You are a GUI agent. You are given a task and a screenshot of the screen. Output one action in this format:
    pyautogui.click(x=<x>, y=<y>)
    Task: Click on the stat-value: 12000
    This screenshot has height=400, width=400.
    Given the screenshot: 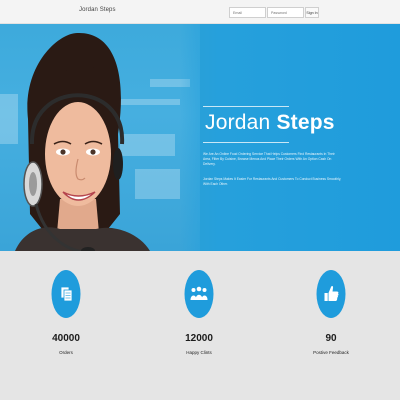 What is the action you would take?
    pyautogui.click(x=199, y=338)
    